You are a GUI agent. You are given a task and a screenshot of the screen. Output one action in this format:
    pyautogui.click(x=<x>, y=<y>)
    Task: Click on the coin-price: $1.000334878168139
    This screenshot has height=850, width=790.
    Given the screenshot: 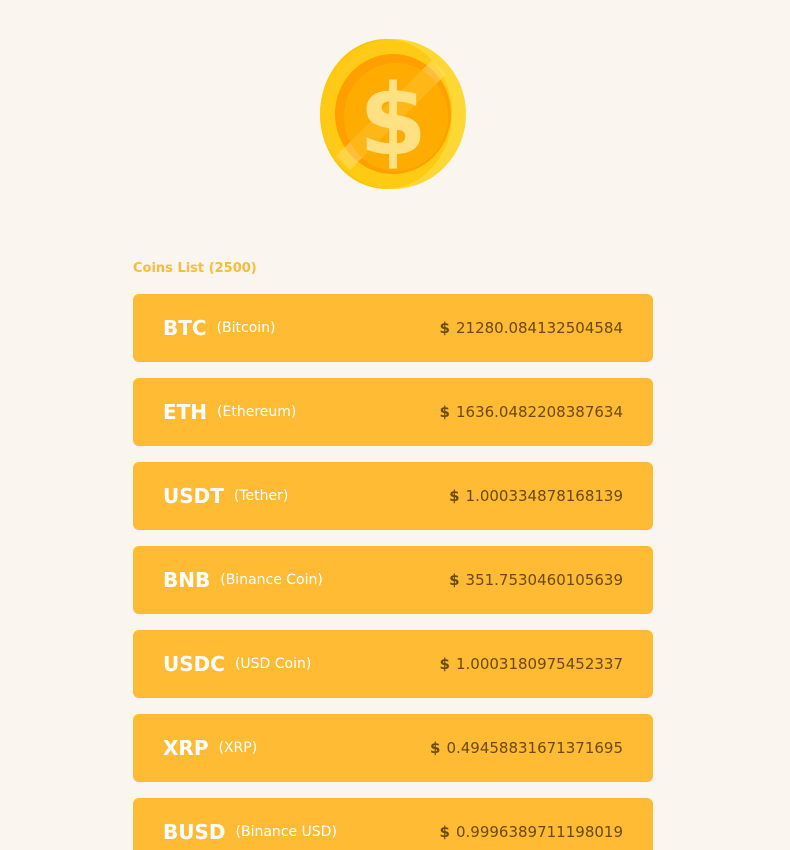 What is the action you would take?
    pyautogui.click(x=536, y=496)
    